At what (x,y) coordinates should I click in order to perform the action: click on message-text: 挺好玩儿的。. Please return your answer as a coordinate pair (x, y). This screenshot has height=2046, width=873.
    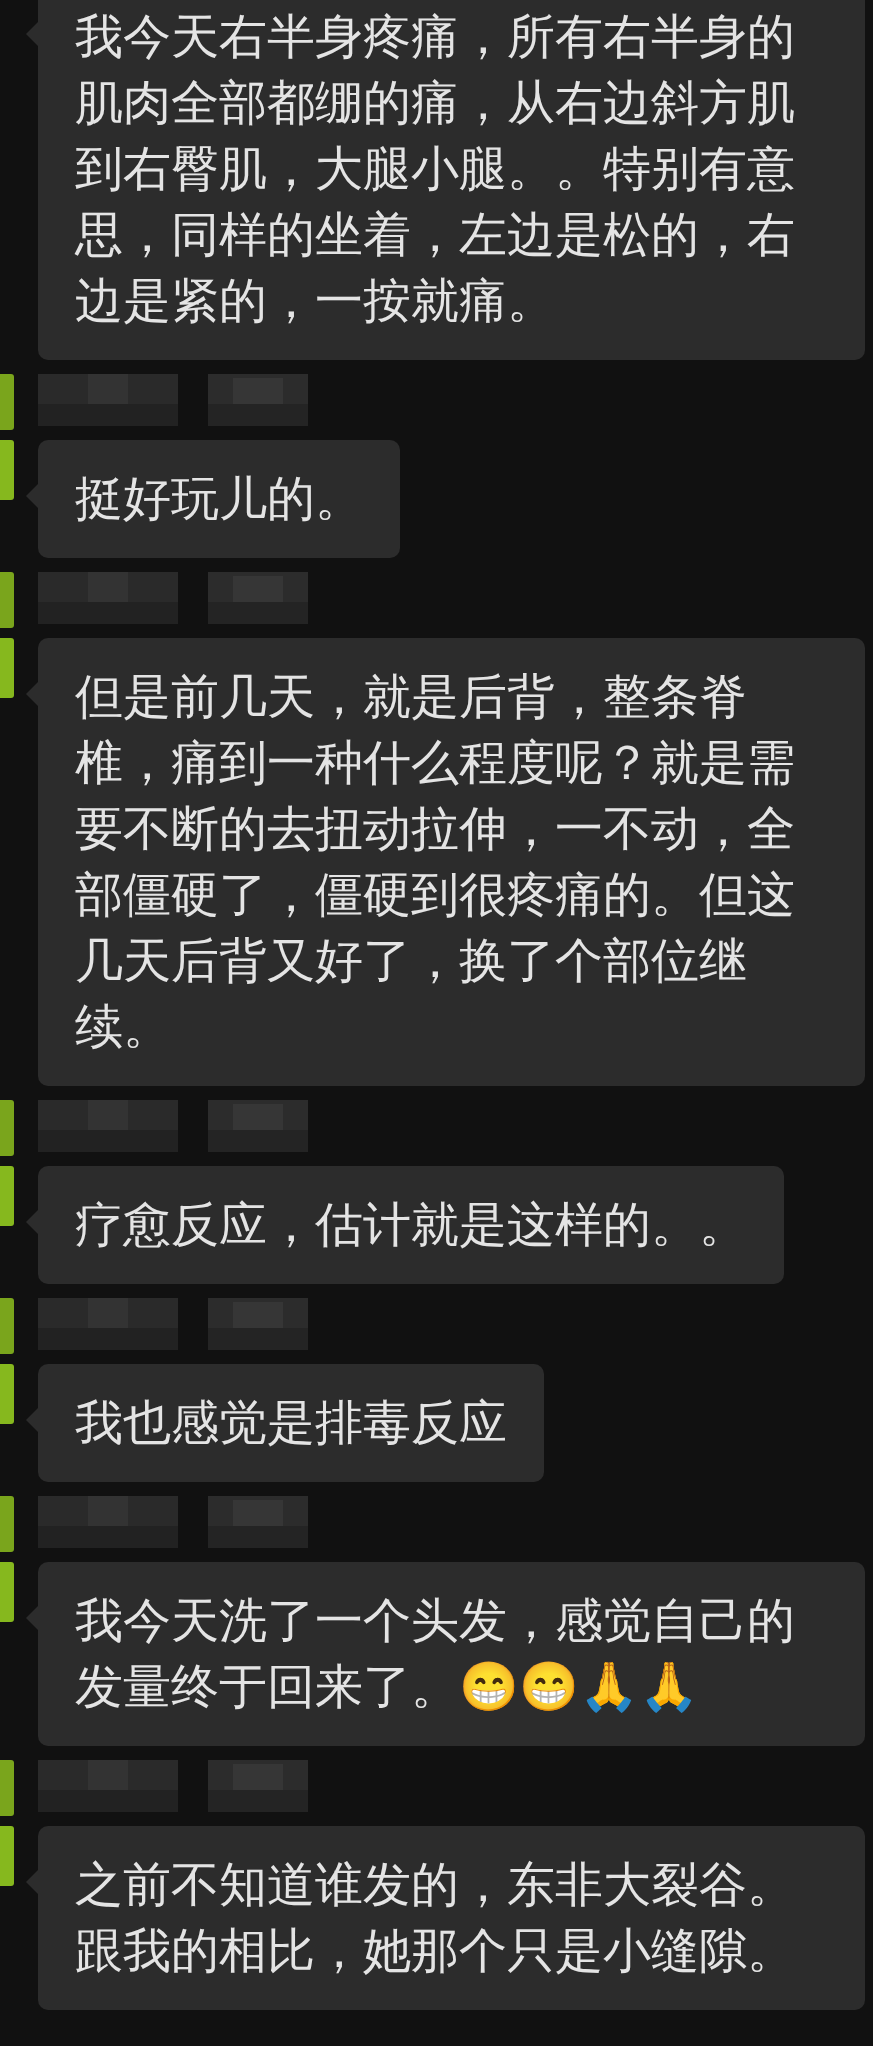
    Looking at the image, I should click on (219, 499).